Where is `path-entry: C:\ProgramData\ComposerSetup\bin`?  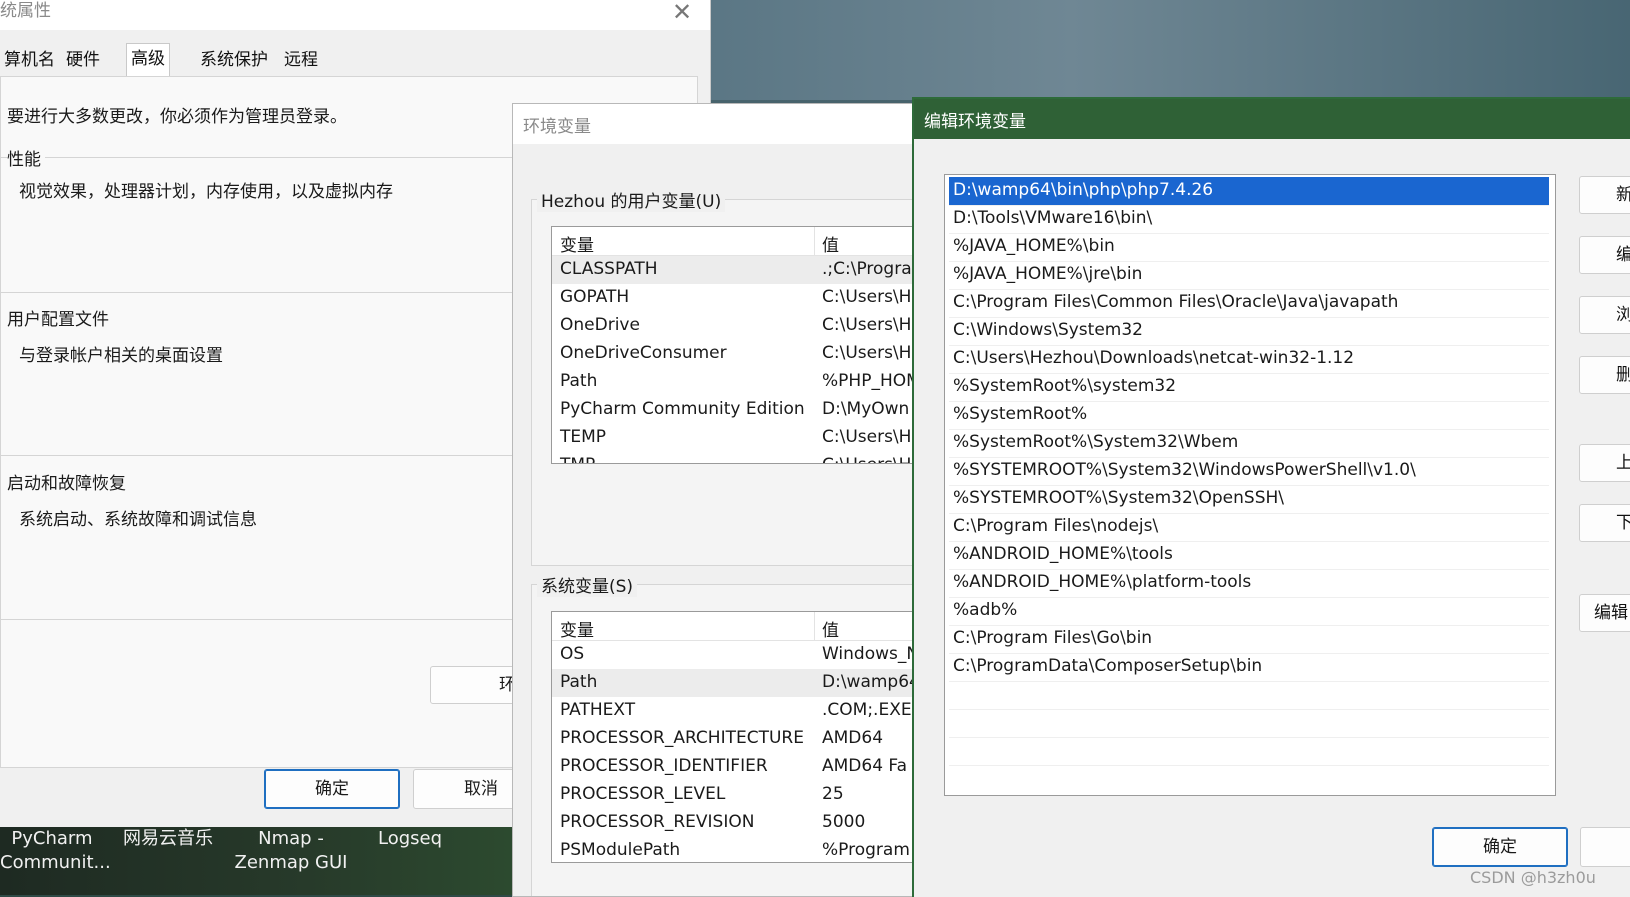
path-entry: C:\ProgramData\ComposerSetup\bin is located at coordinates (1108, 666).